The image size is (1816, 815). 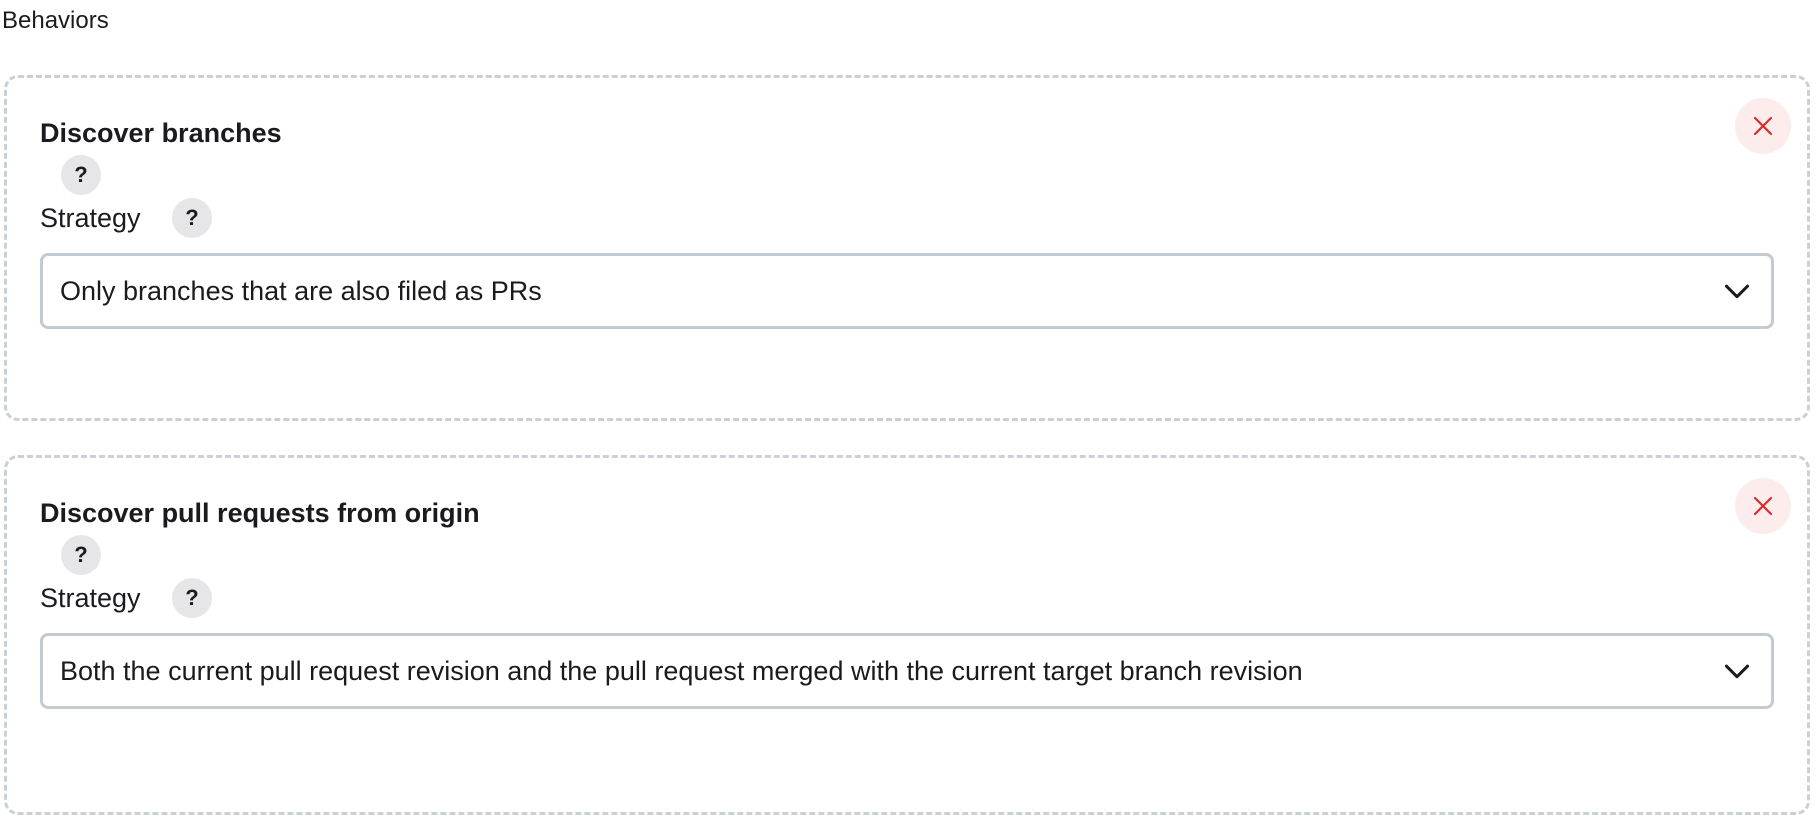 I want to click on behavior-title: Discover pull requests from origin, so click(x=260, y=513).